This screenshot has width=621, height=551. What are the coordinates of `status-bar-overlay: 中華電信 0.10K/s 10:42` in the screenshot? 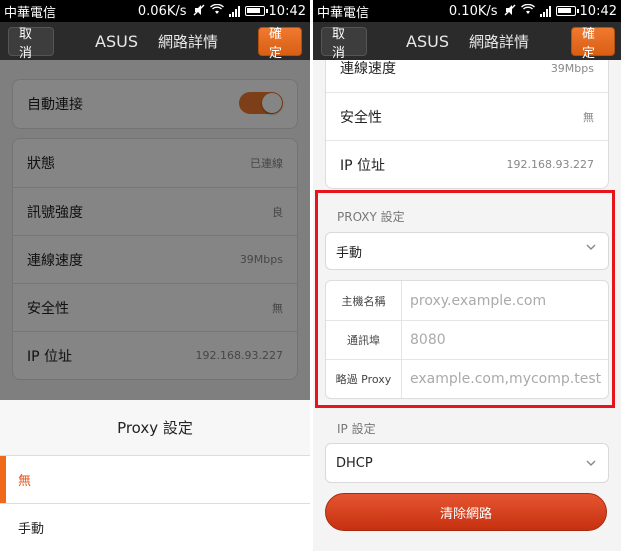 It's located at (467, 11).